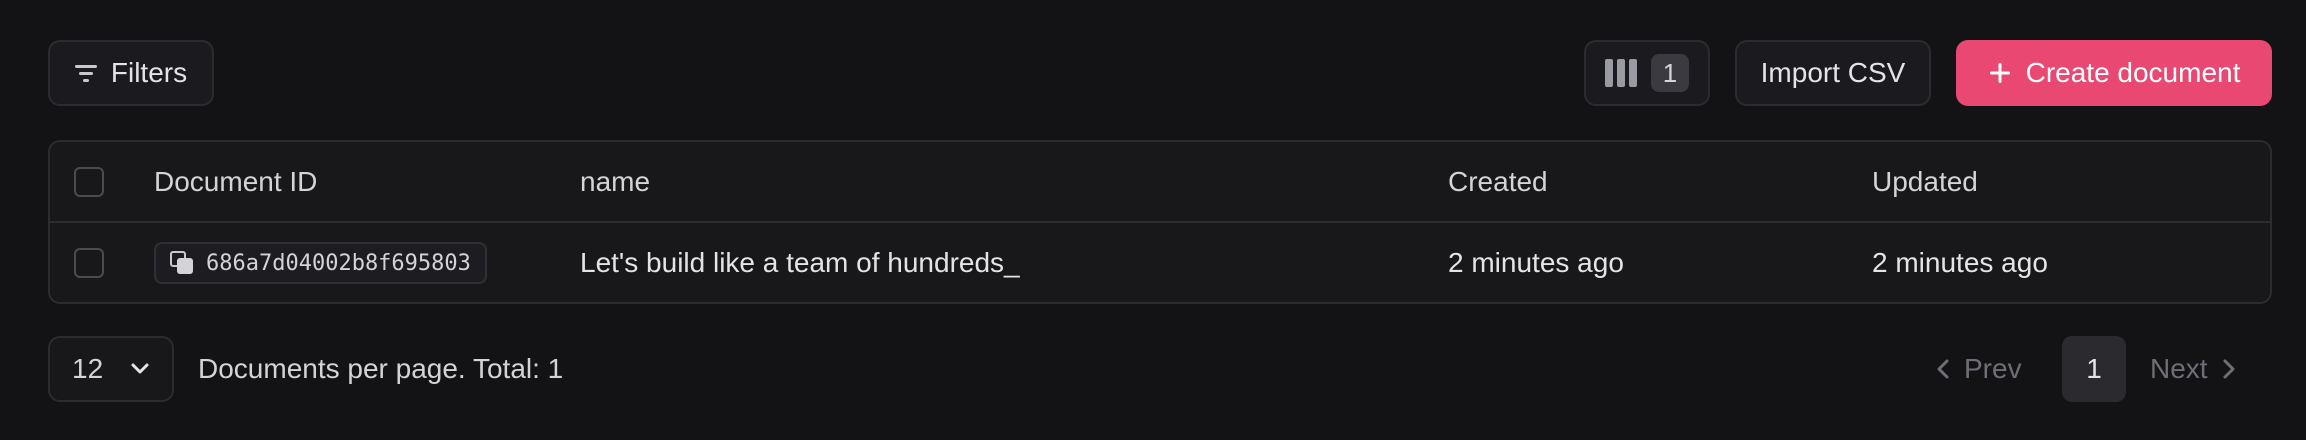  What do you see at coordinates (2094, 369) in the screenshot?
I see `page-number-current: 1` at bounding box center [2094, 369].